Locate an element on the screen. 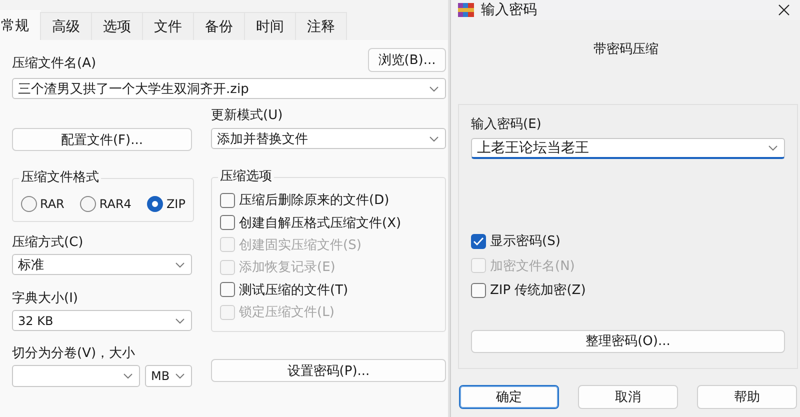 The width and height of the screenshot is (800, 417). checkbox-label: 创建固实压缩文件(S) is located at coordinates (300, 245).